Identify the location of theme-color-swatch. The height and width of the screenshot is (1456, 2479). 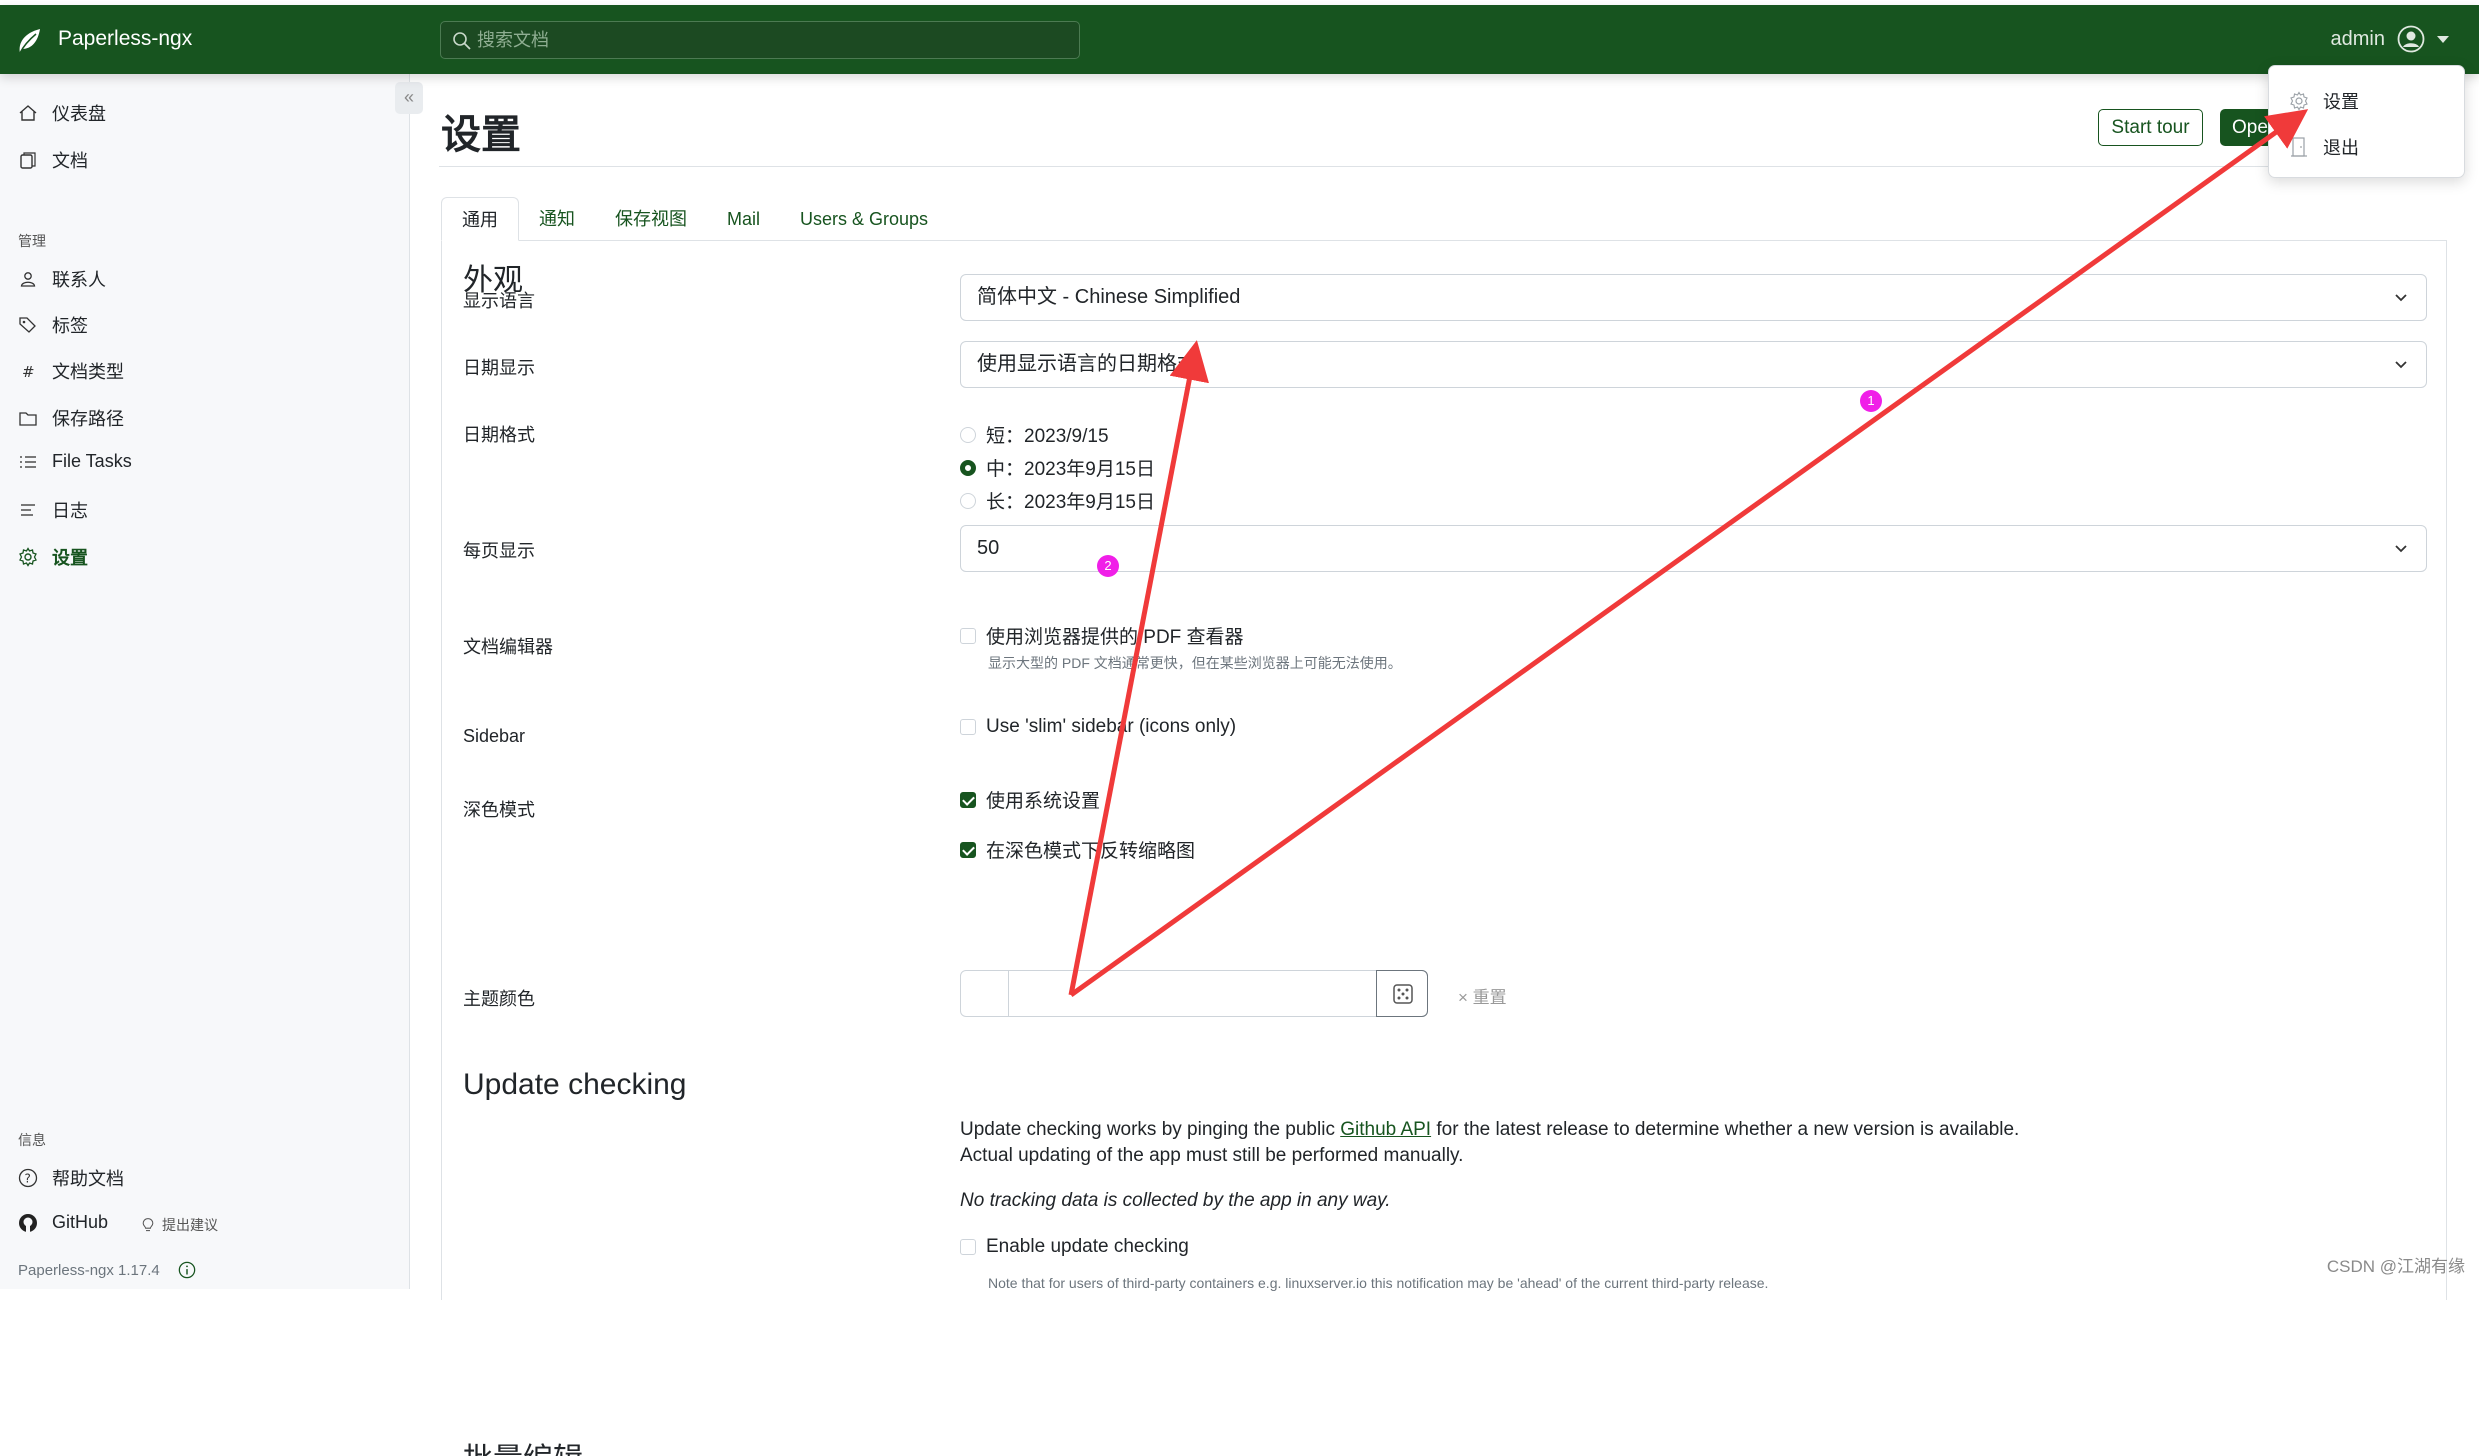
(985, 993).